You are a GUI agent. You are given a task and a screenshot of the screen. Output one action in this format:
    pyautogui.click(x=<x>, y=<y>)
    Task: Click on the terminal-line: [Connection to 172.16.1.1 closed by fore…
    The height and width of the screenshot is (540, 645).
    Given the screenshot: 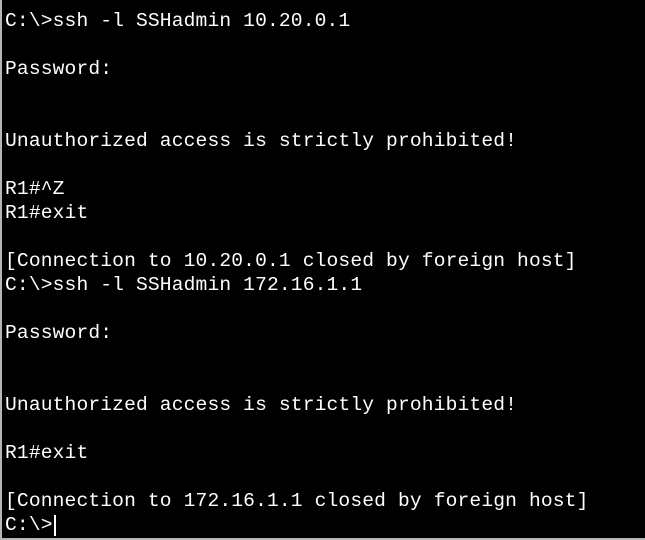 What is the action you would take?
    pyautogui.click(x=297, y=501)
    